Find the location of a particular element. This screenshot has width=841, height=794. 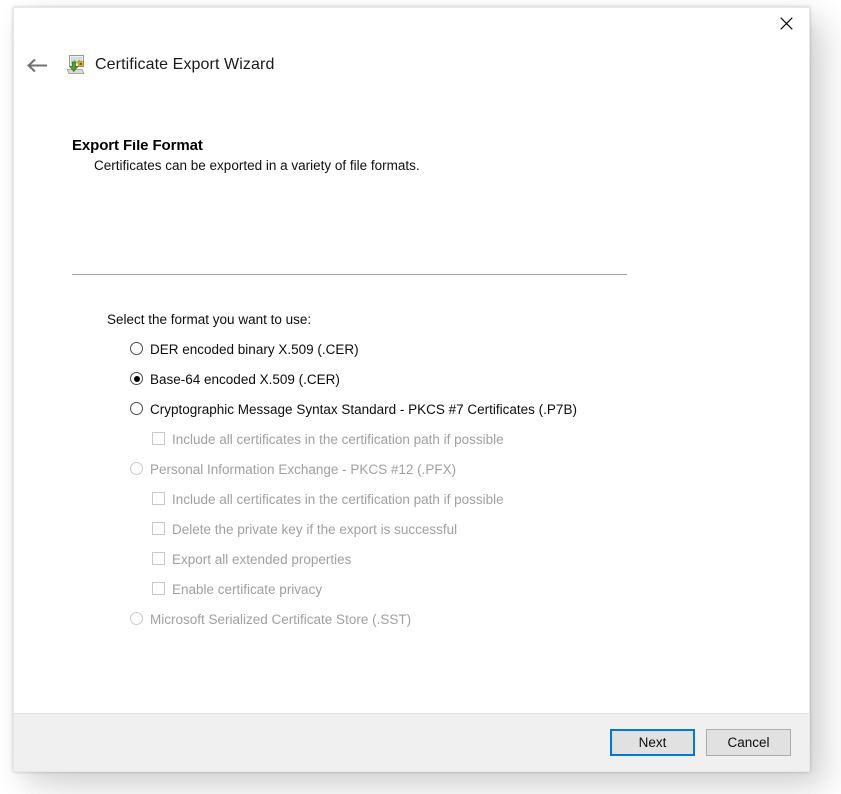

radio-pkcs7-certificates is located at coordinates (136, 408).